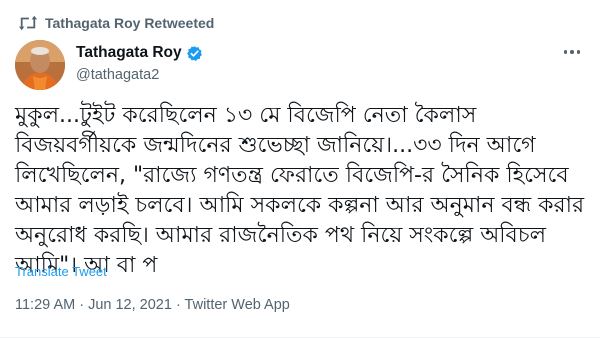 Image resolution: width=600 pixels, height=338 pixels. Describe the element at coordinates (194, 53) in the screenshot. I see `verified-badge-icon` at that location.